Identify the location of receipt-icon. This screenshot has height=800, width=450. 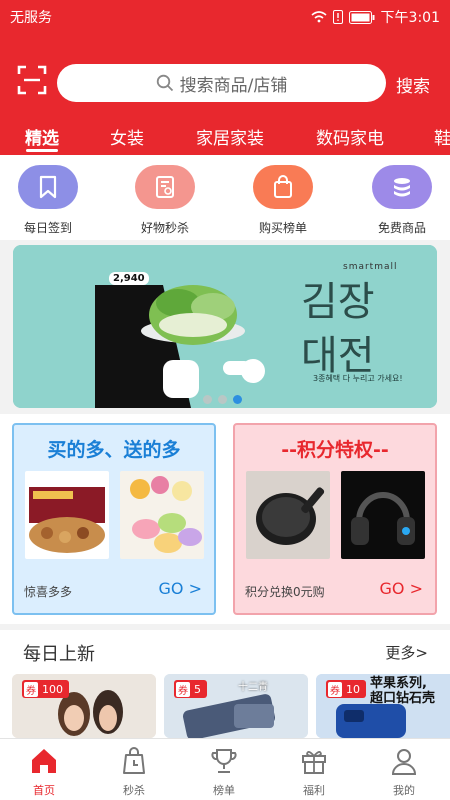
(165, 187).